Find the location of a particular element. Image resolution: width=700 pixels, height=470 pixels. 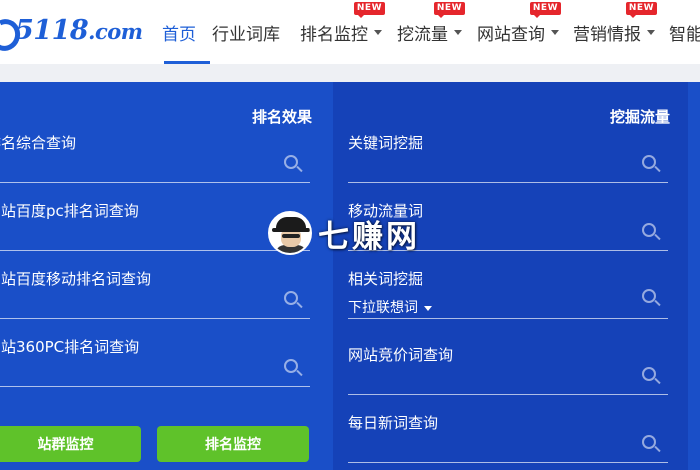

nav-item-dig-traffic: 挖流量 NEW is located at coordinates (437, 32).